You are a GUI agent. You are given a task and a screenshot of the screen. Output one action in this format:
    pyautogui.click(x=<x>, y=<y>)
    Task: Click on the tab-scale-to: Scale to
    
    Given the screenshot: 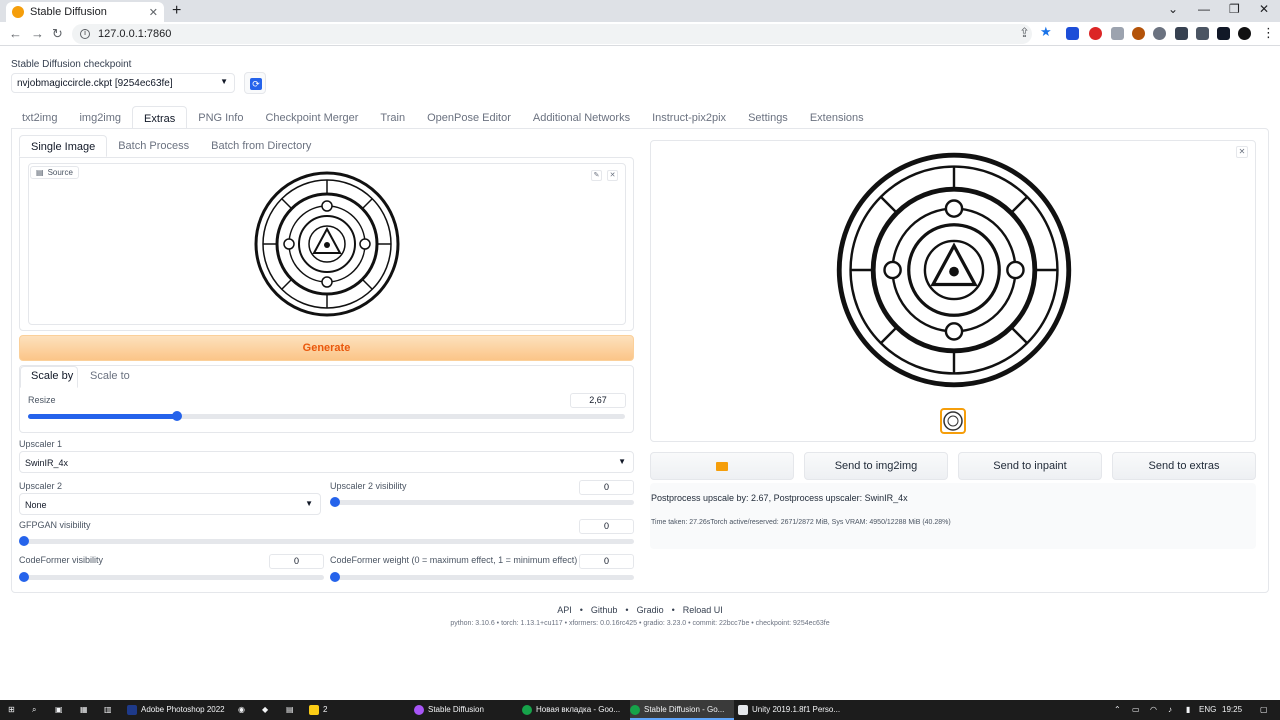 What is the action you would take?
    pyautogui.click(x=110, y=376)
    